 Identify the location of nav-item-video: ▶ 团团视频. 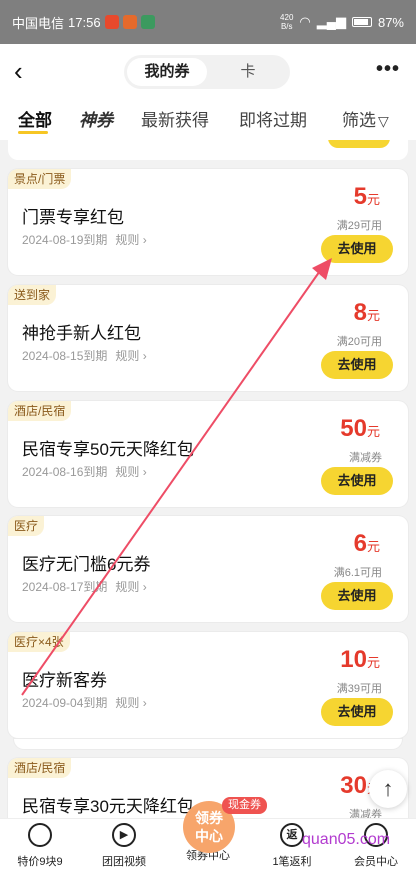
(124, 846).